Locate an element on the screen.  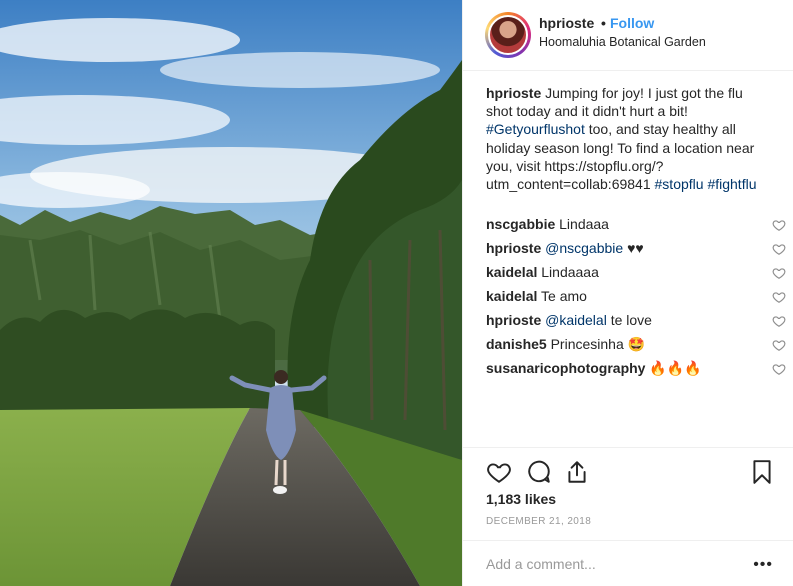
comment: kaidelal Te amo is located at coordinates (636, 299).